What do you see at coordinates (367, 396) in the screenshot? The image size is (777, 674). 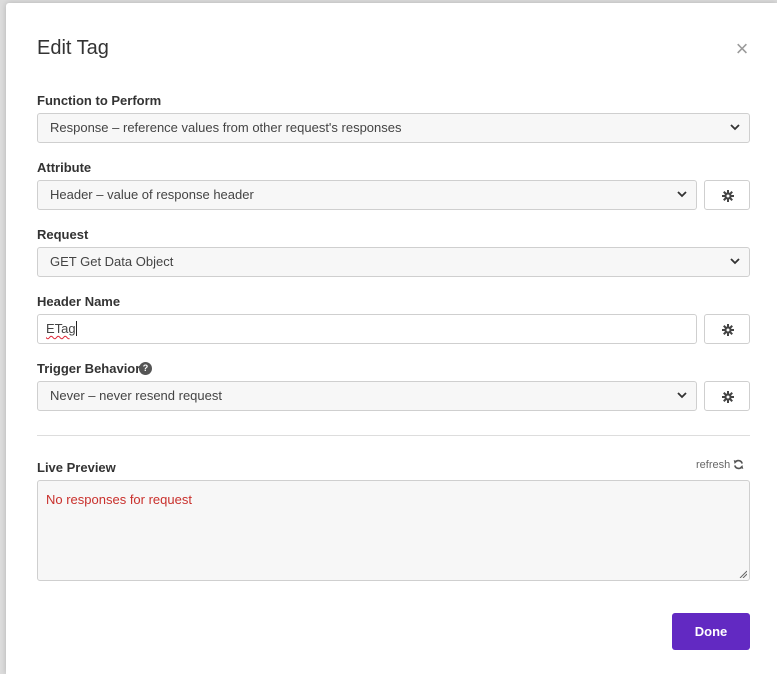 I see `trigger-behavior-select: Never – never resend request` at bounding box center [367, 396].